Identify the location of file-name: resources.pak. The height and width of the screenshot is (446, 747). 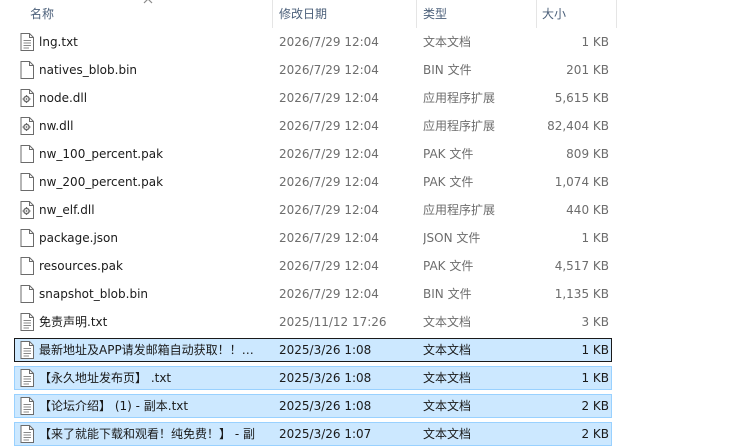
(81, 266).